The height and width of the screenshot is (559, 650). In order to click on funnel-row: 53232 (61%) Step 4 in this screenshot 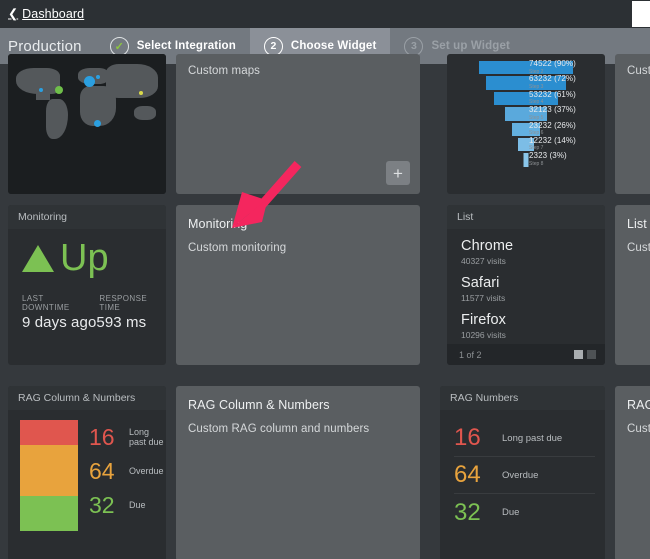, I will do `click(526, 98)`.